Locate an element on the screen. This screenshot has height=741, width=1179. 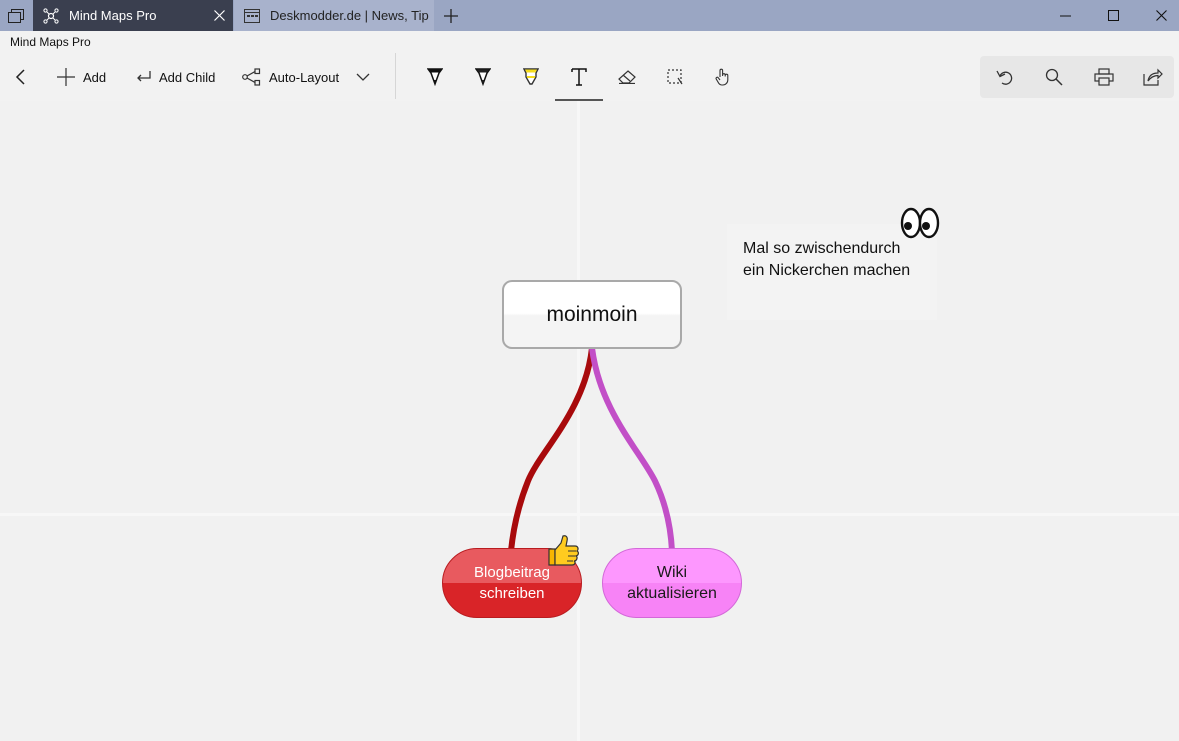
pen-dark-icon is located at coordinates (483, 77).